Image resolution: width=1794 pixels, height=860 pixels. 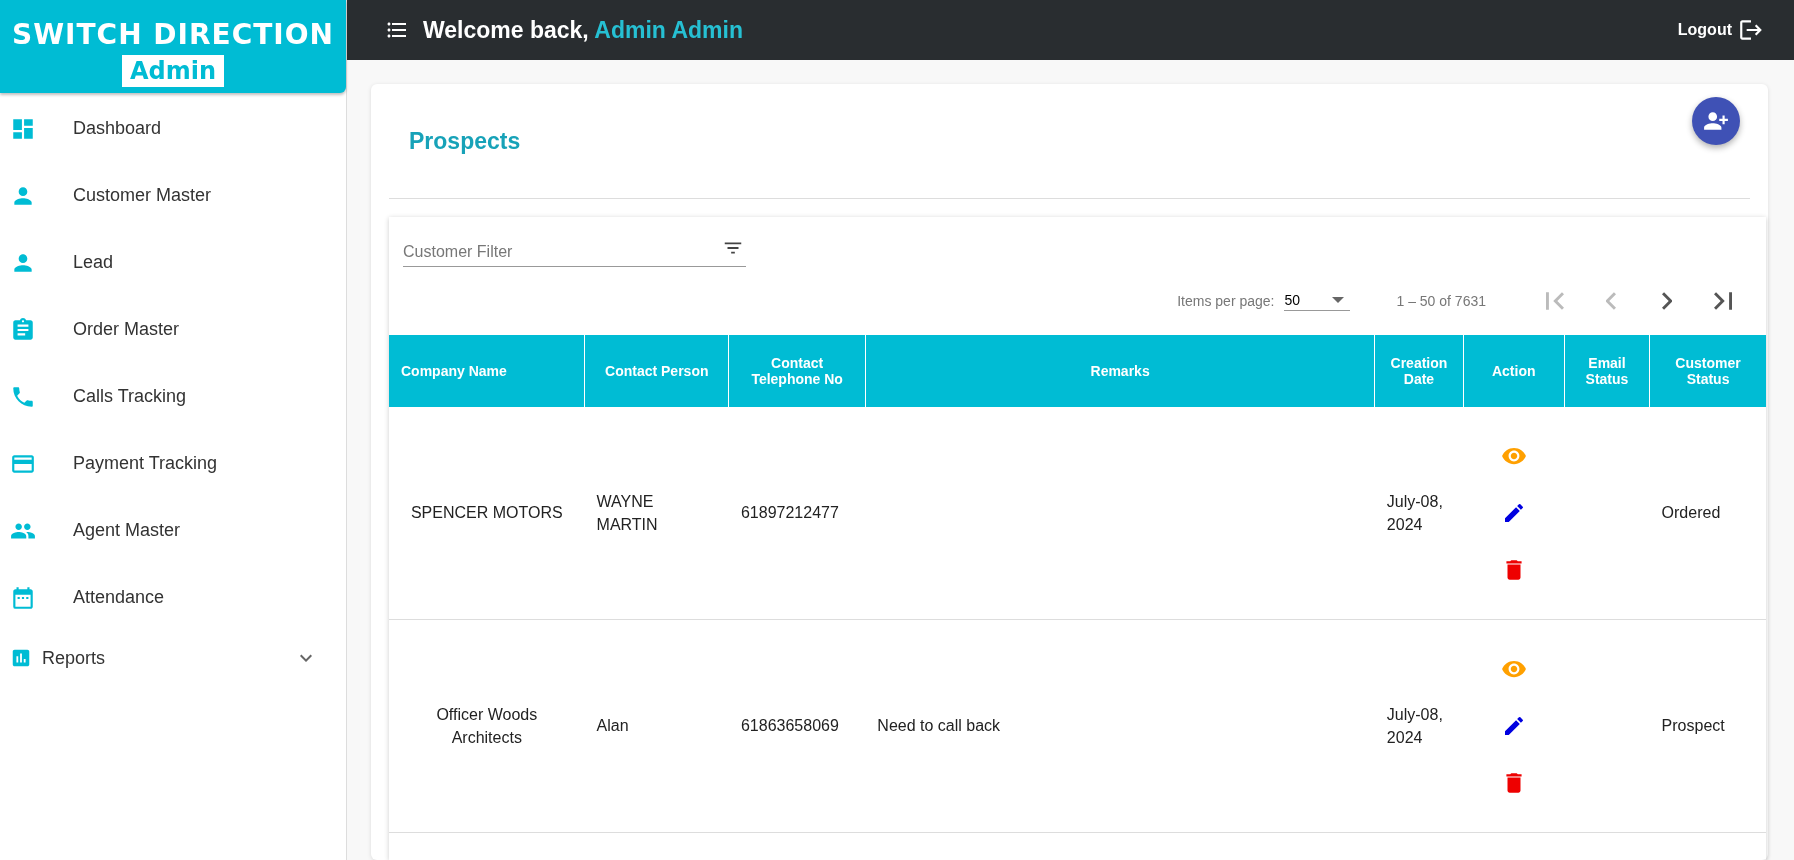 I want to click on table-cell: 61863658069, so click(x=797, y=726).